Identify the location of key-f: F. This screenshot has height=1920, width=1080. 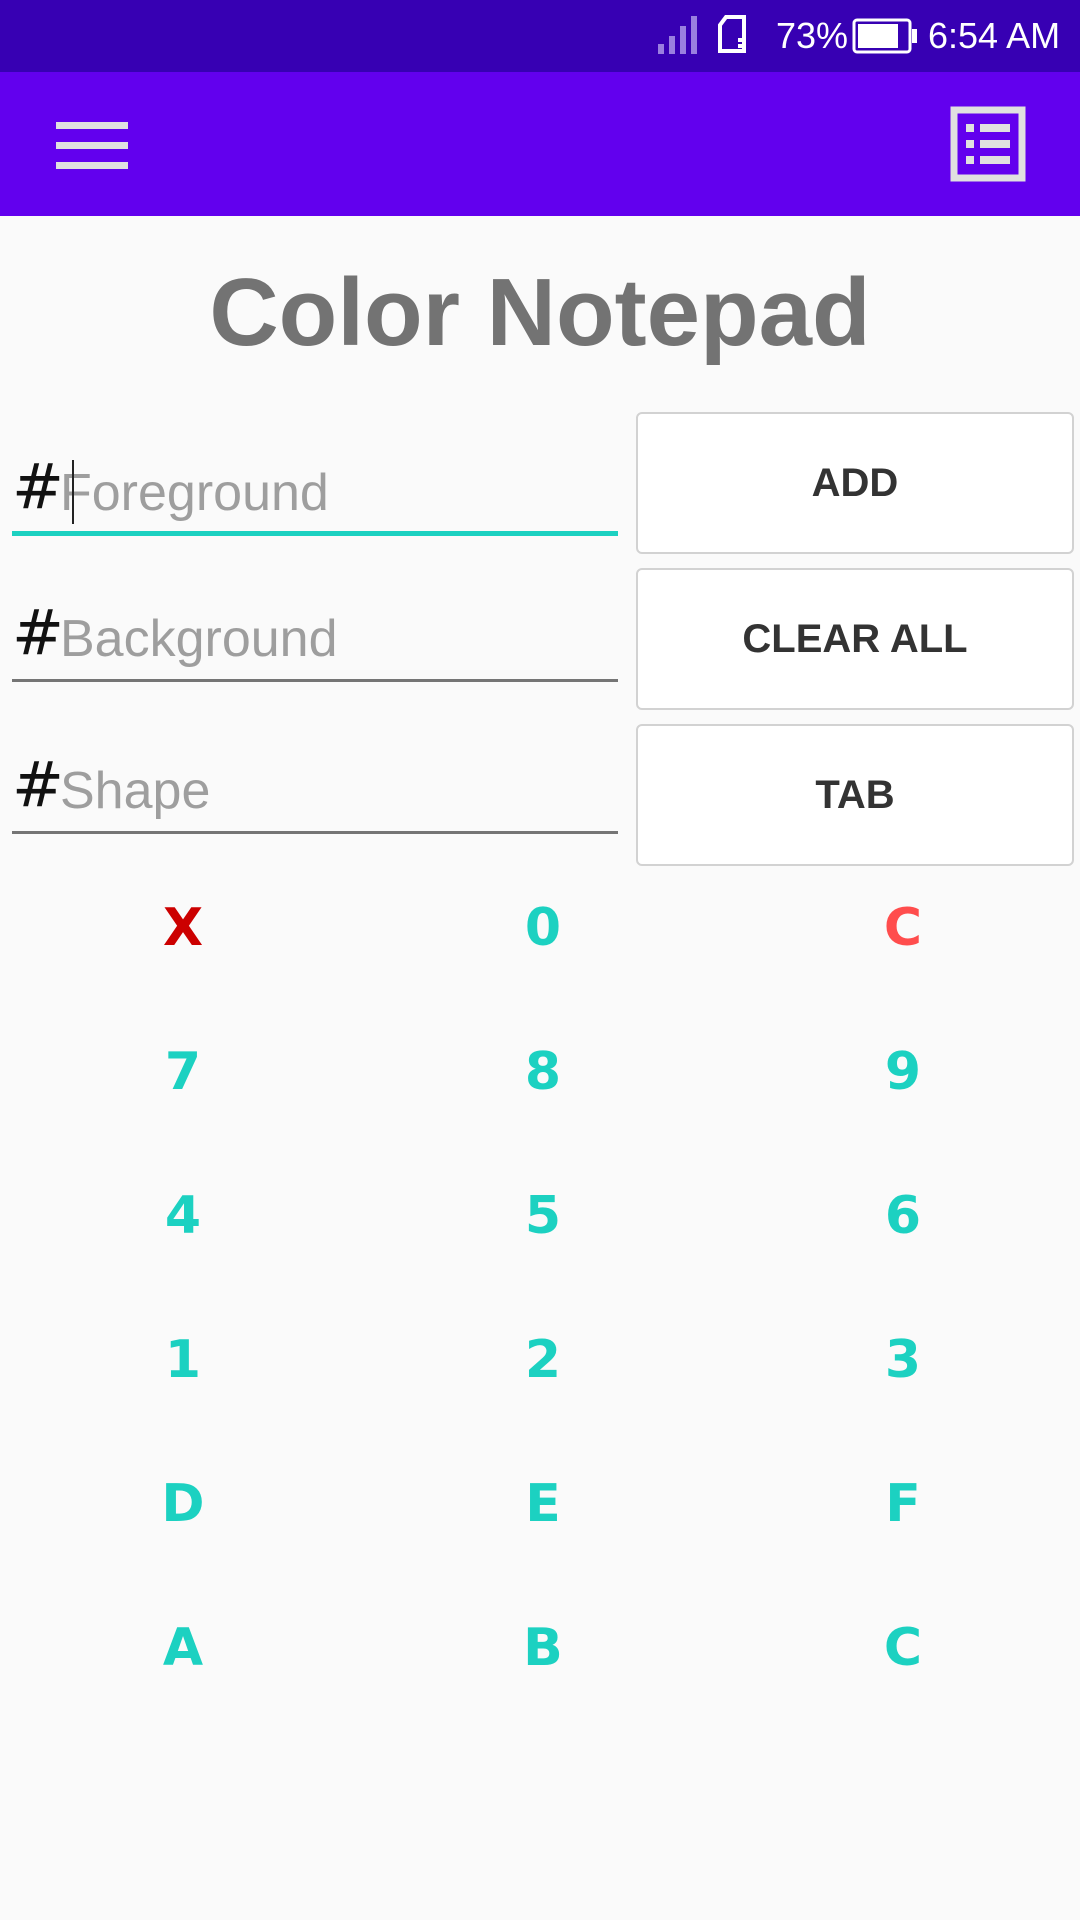
(903, 1504).